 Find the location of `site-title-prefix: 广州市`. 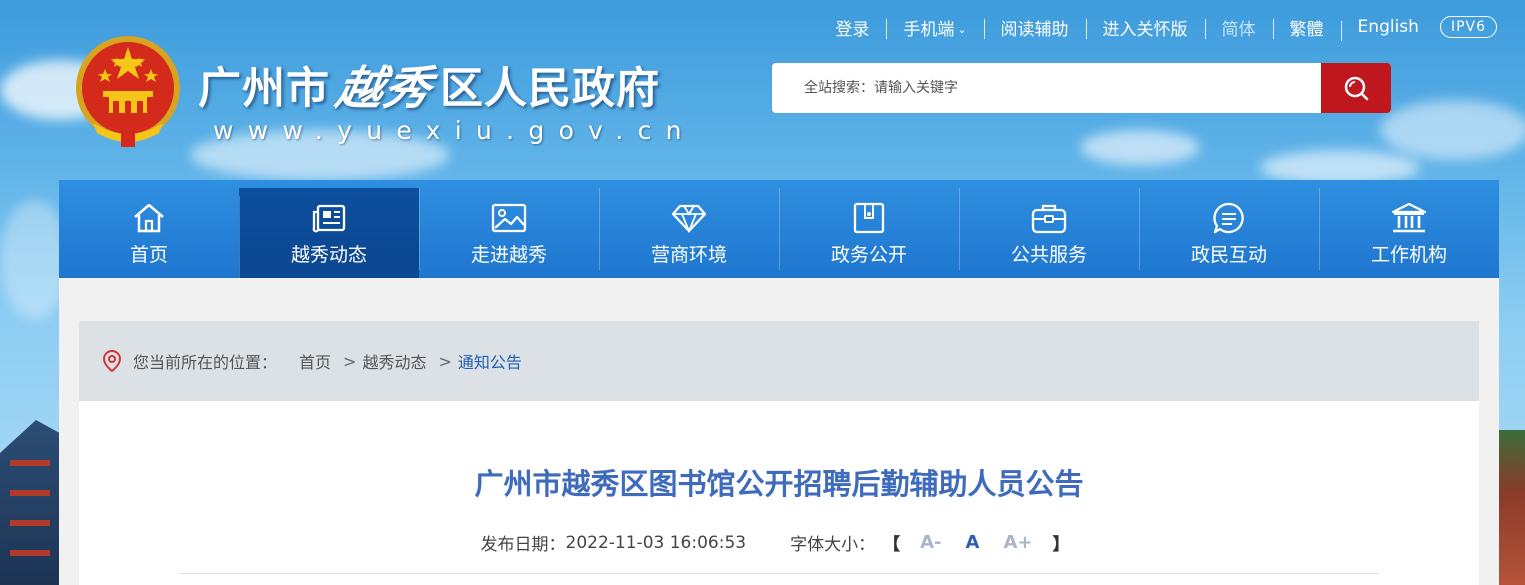

site-title-prefix: 广州市 is located at coordinates (264, 89).